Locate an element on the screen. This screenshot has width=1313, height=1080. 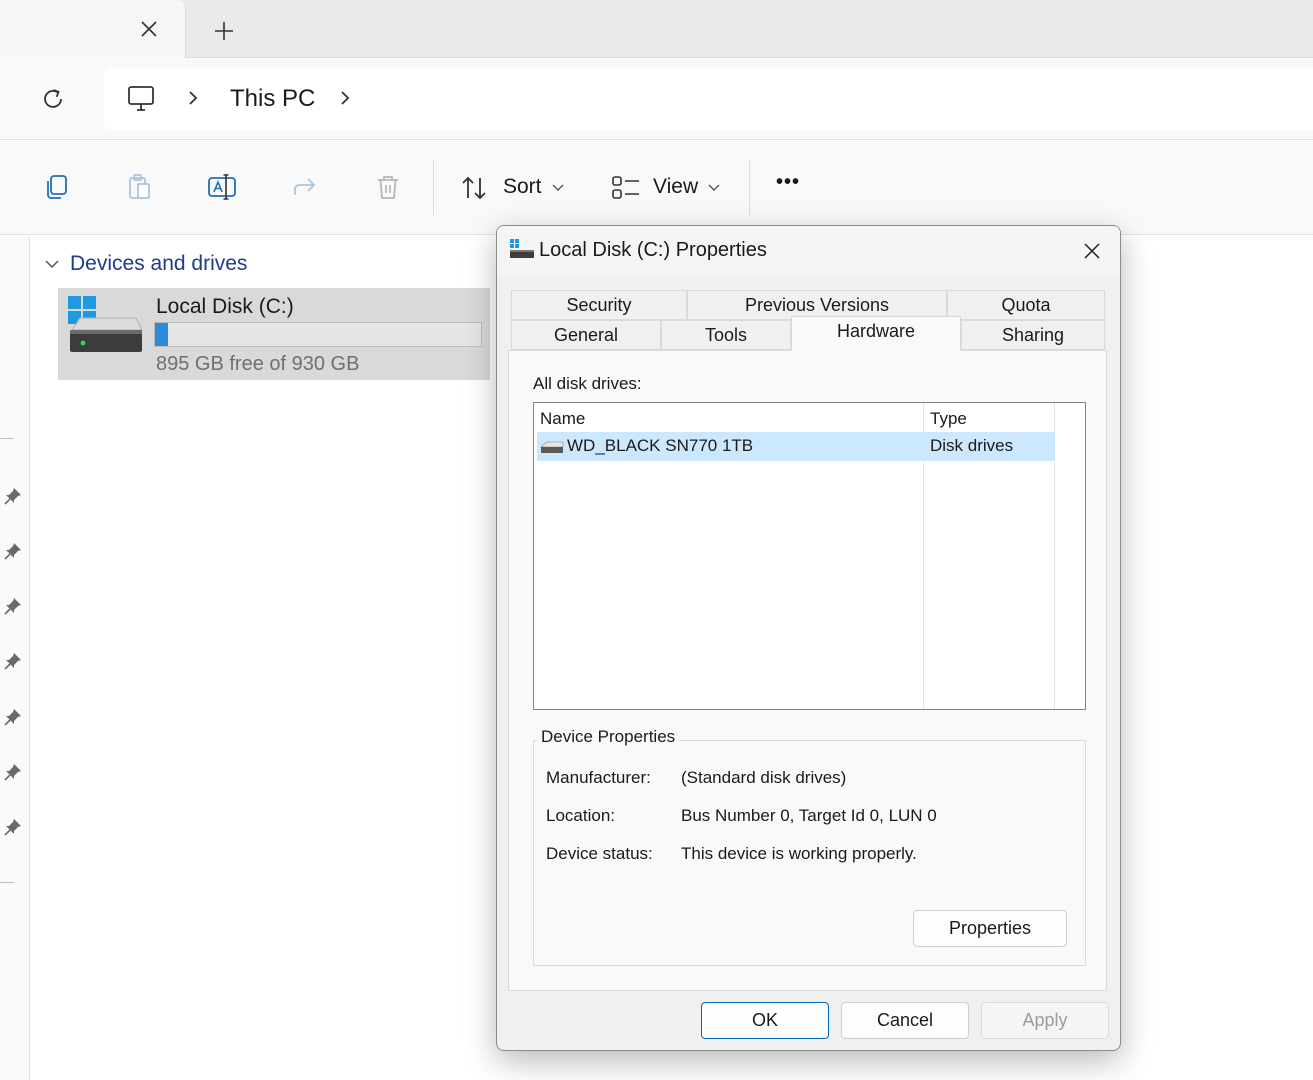
tab-hardware: Hardware is located at coordinates (876, 333).